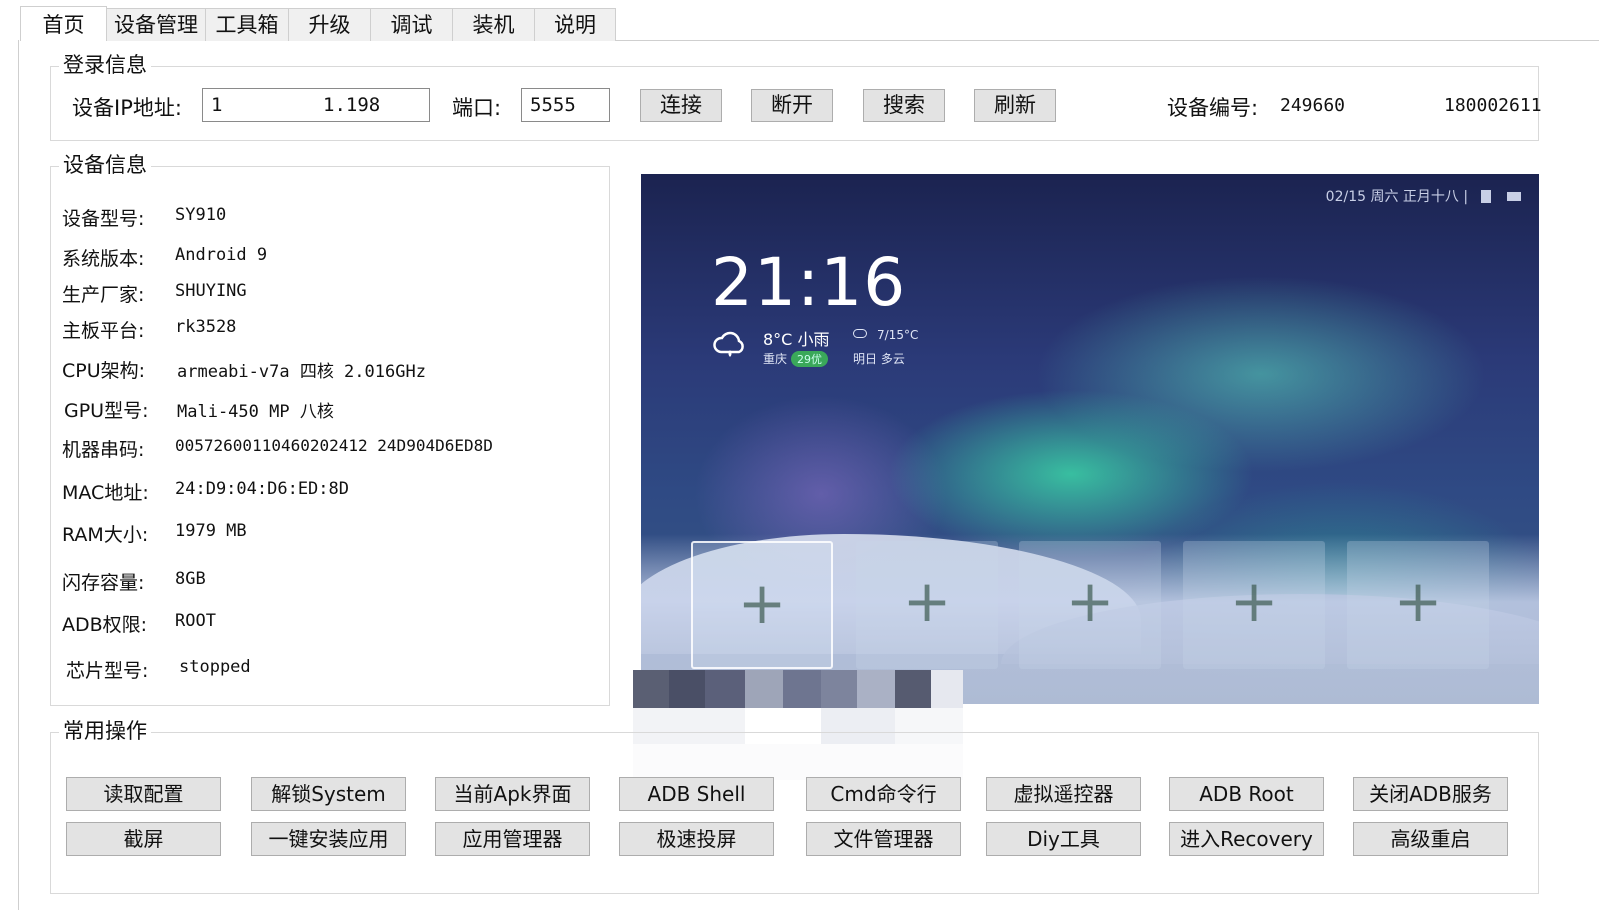 The image size is (1599, 923). Describe the element at coordinates (796, 339) in the screenshot. I see `weather-temp: 8°C 小雨` at that location.